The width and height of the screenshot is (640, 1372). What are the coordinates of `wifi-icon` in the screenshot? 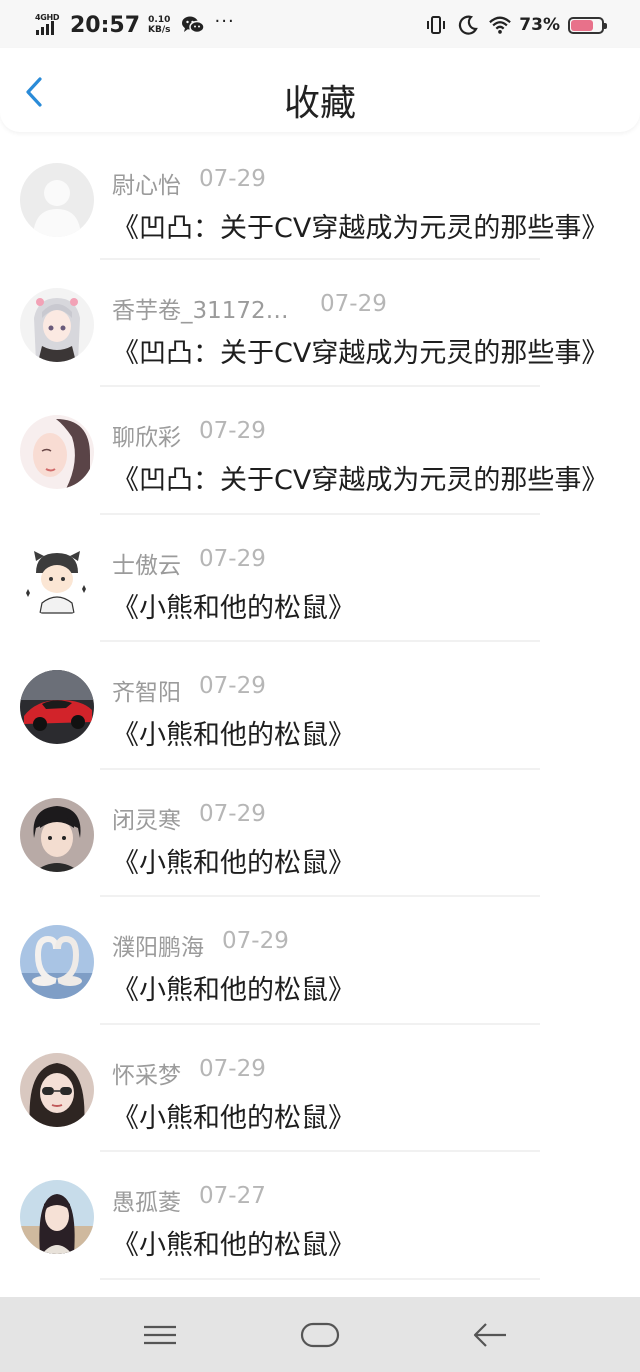 It's located at (500, 25).